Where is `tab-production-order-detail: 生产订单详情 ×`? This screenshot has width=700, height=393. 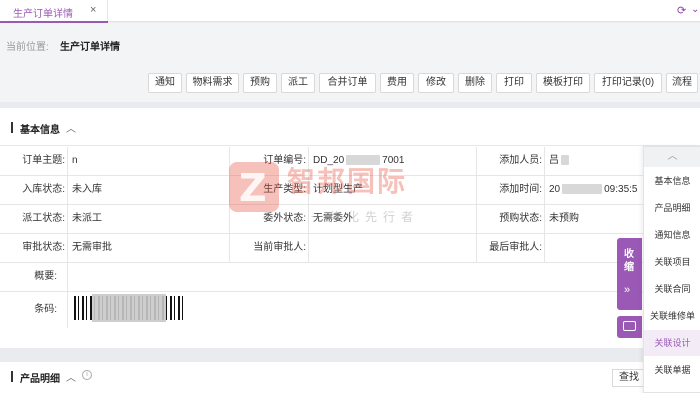 tab-production-order-detail: 生产订单详情 × is located at coordinates (54, 11).